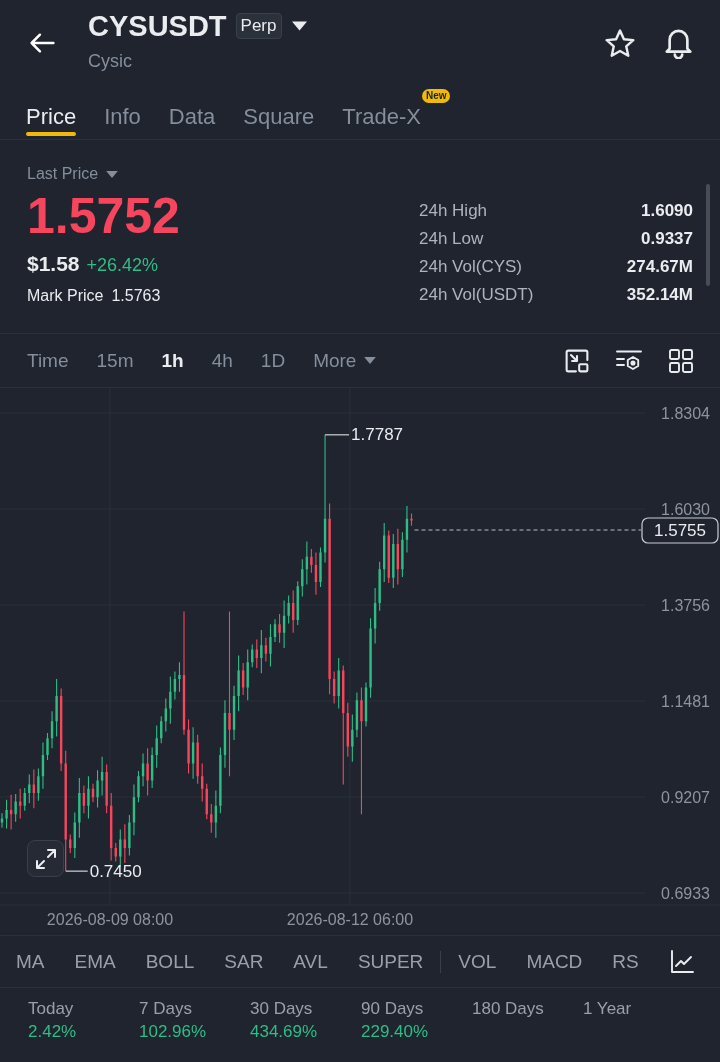  I want to click on contract-badge: Perp, so click(258, 26).